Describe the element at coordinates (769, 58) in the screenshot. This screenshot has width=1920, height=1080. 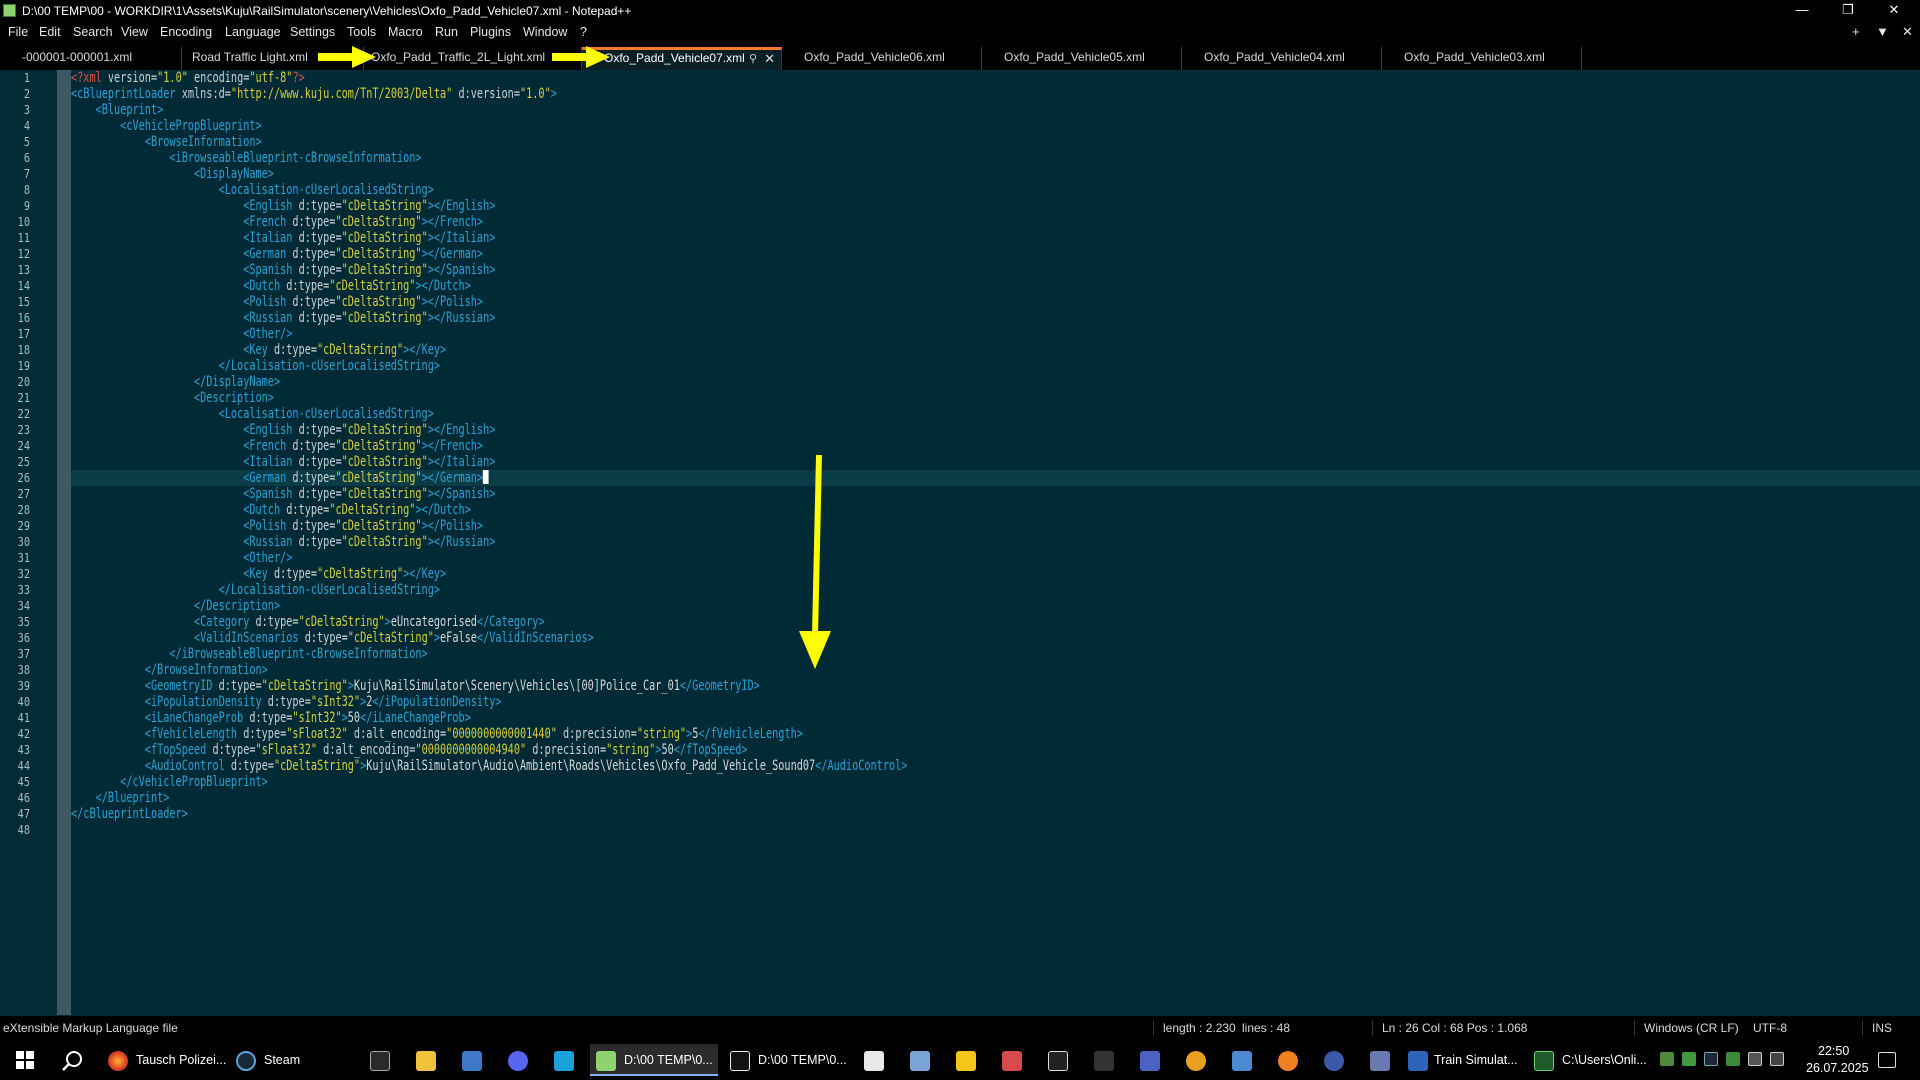
I see `close-tab-icon: ✕` at that location.